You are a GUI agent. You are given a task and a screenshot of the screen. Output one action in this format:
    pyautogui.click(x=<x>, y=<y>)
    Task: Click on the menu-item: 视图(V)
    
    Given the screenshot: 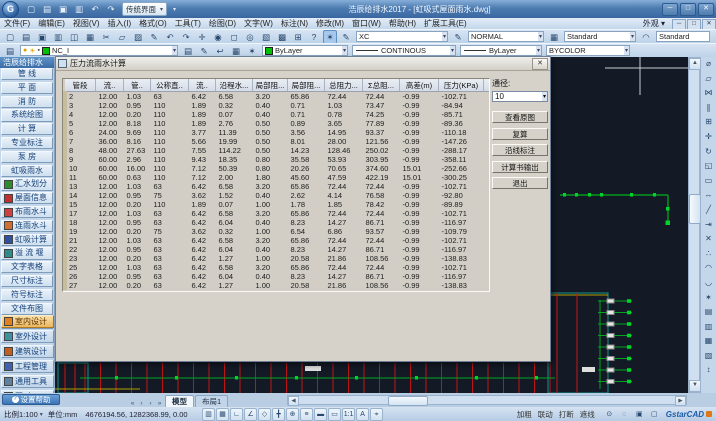 What is the action you would take?
    pyautogui.click(x=86, y=23)
    